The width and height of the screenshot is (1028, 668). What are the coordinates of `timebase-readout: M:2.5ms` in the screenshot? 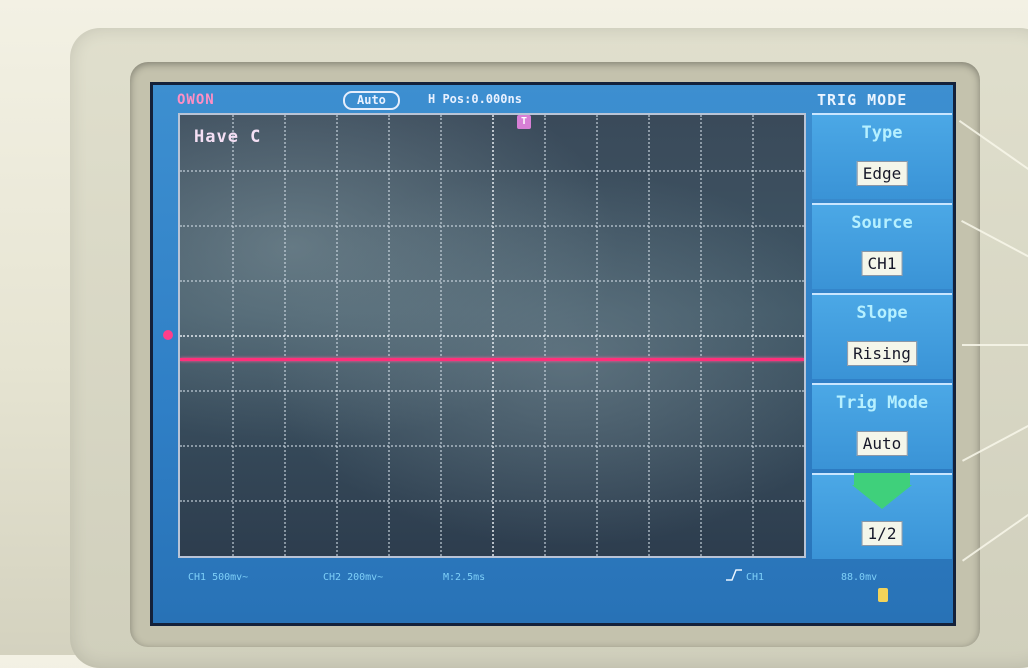 It's located at (464, 577).